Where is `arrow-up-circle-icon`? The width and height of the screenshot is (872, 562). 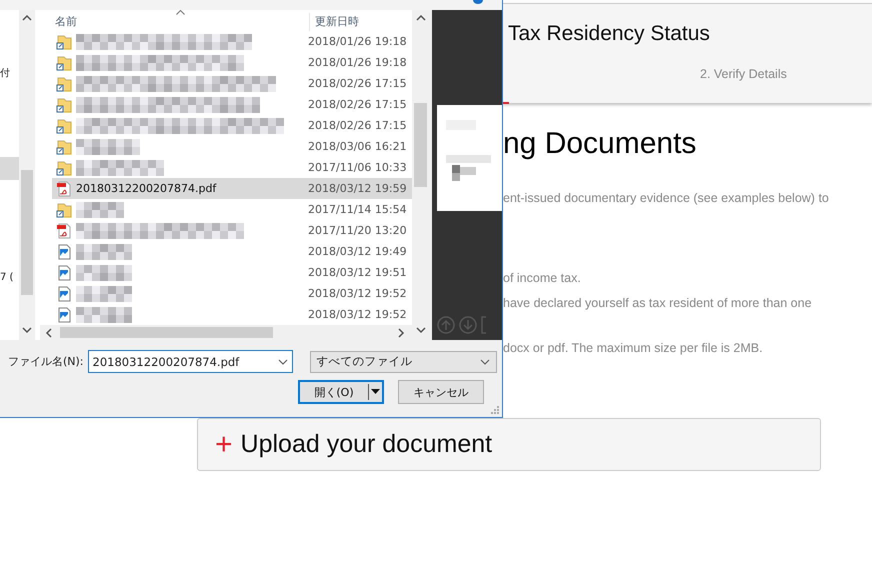 arrow-up-circle-icon is located at coordinates (446, 325).